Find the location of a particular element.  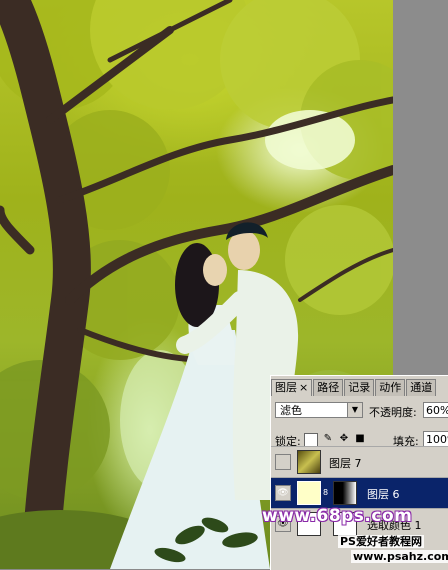

tab-label: 通道 is located at coordinates (421, 387).